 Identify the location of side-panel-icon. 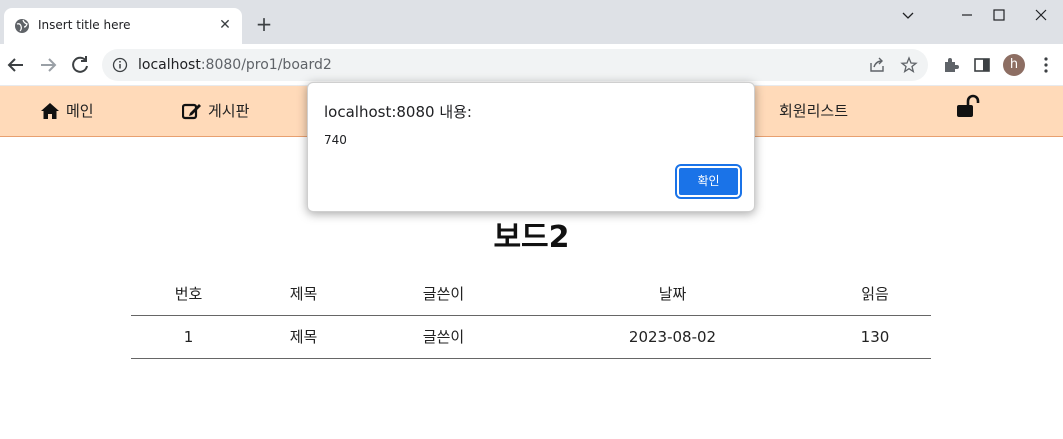
(982, 65).